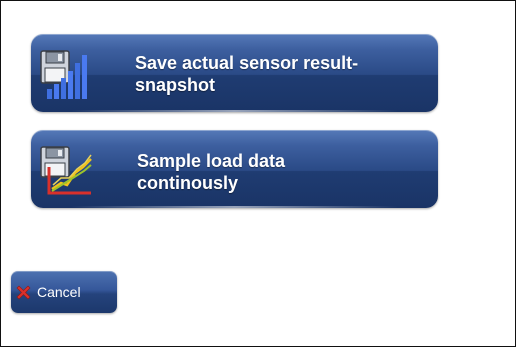 This screenshot has height=347, width=516. I want to click on red-x-icon, so click(23, 292).